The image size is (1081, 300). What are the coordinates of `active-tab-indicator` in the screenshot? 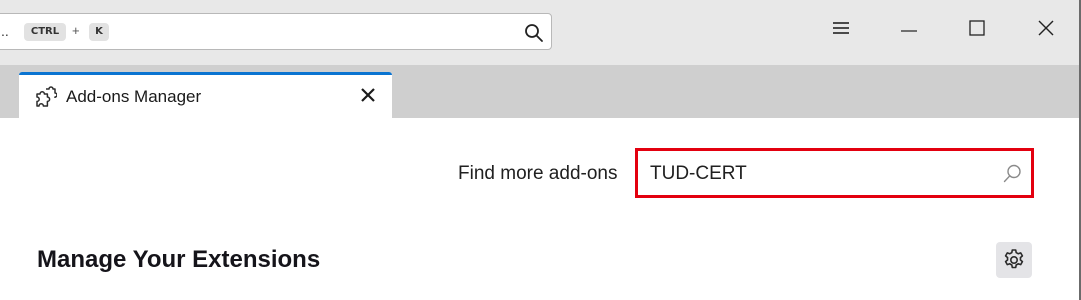 It's located at (205, 73).